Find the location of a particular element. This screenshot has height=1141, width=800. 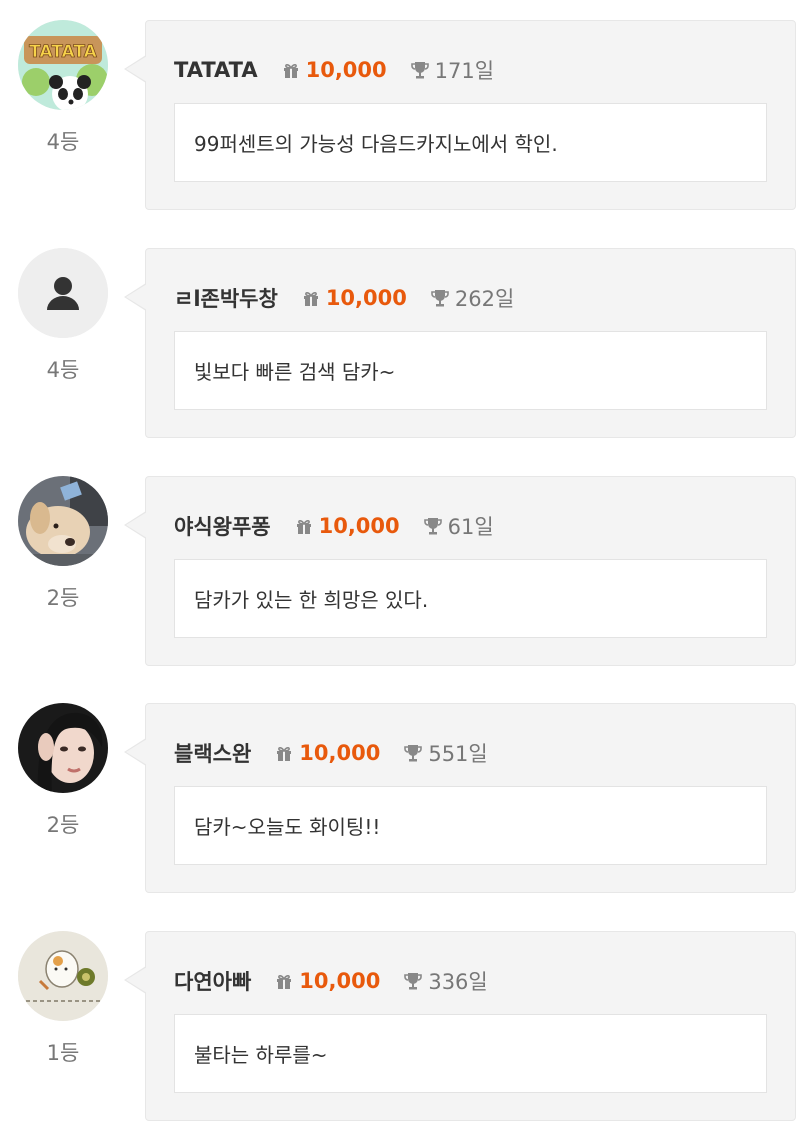

days-count: 171일 is located at coordinates (464, 71).